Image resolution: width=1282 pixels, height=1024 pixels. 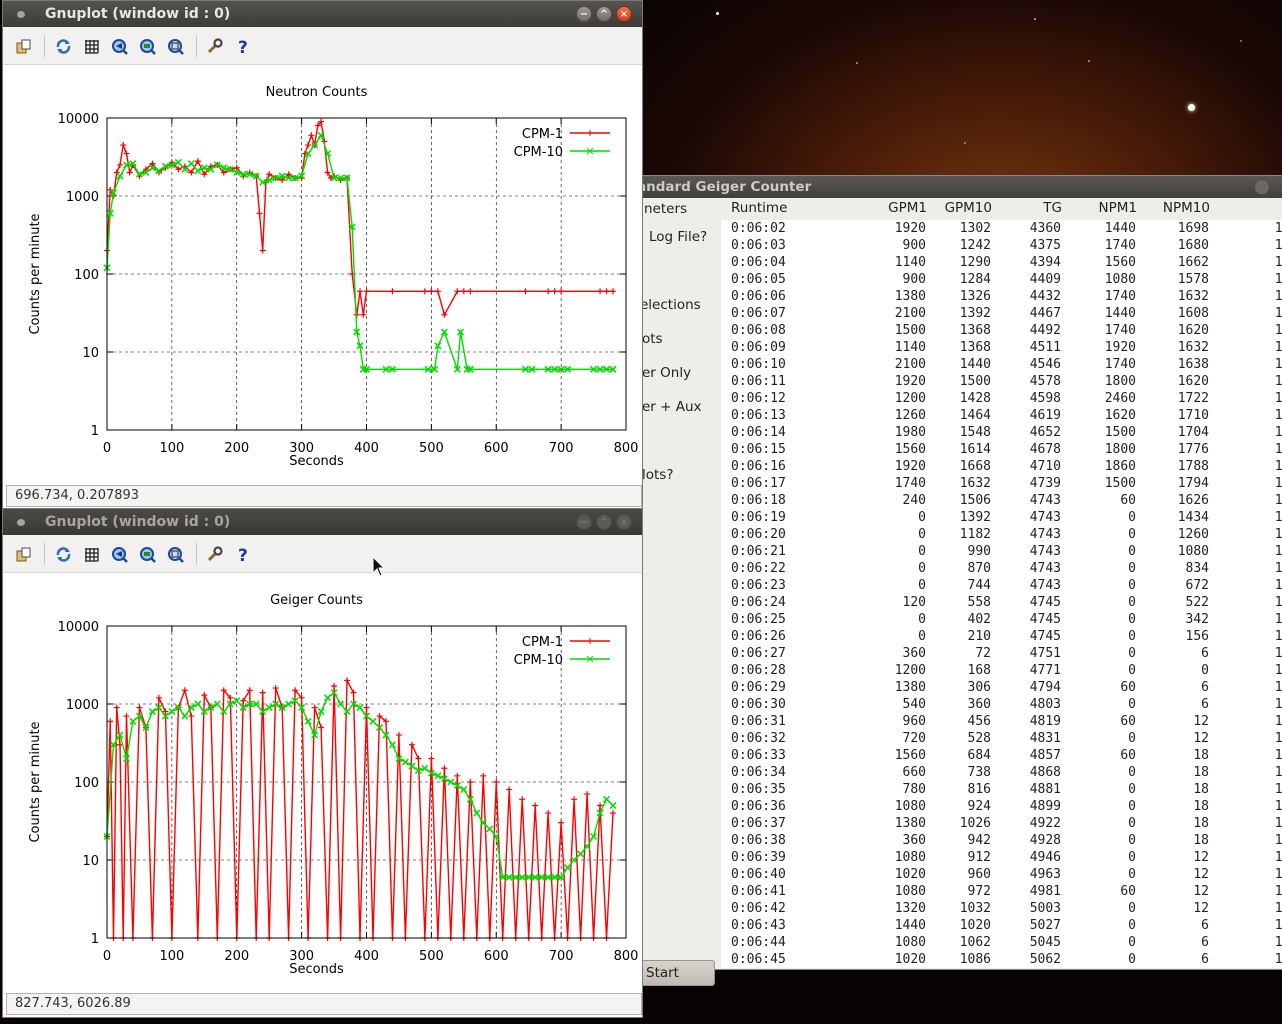 I want to click on table-row: 0:06:27 360 72 4751 0 6 1508, so click(x=1001, y=654).